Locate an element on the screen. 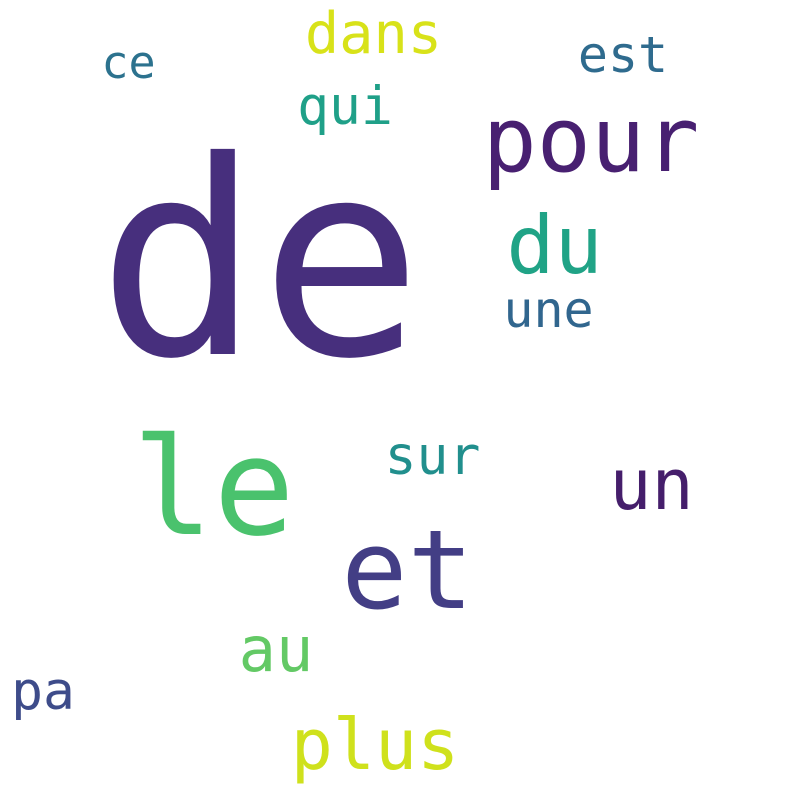  word-pa: pa is located at coordinates (43, 691).